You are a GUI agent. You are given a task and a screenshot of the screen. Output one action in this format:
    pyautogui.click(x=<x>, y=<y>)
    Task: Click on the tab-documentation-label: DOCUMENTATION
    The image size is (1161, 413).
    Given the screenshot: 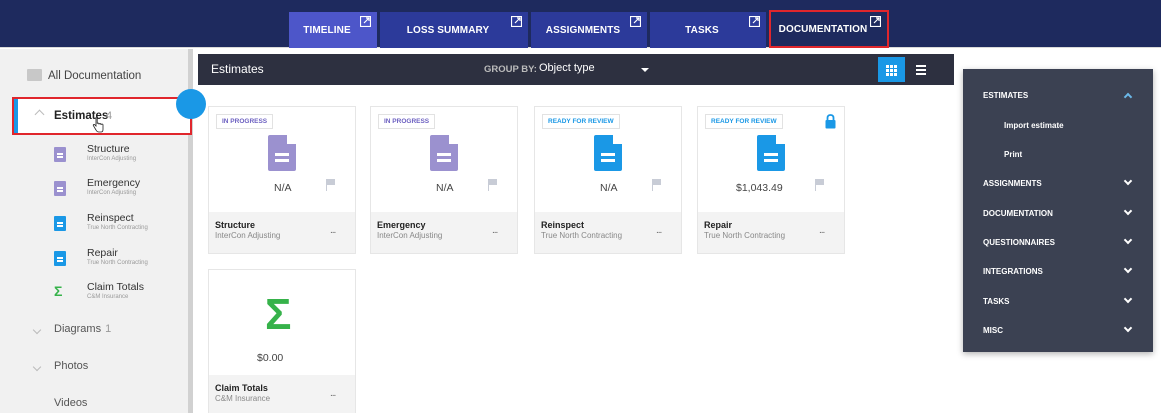 What is the action you would take?
    pyautogui.click(x=823, y=29)
    